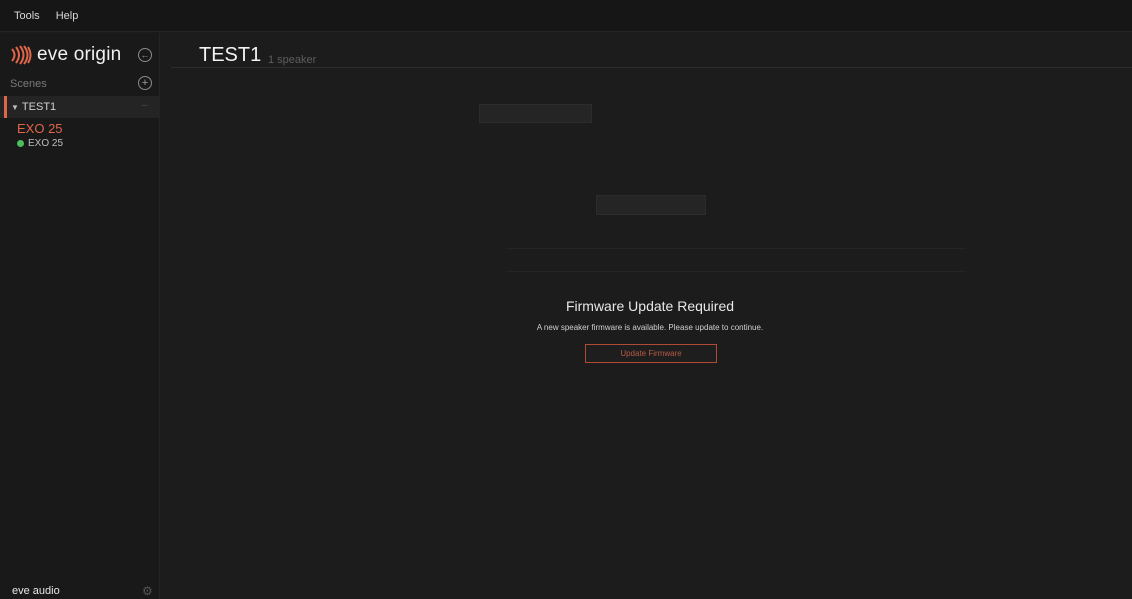 The height and width of the screenshot is (599, 1132). I want to click on status-dot-icon, so click(20, 143).